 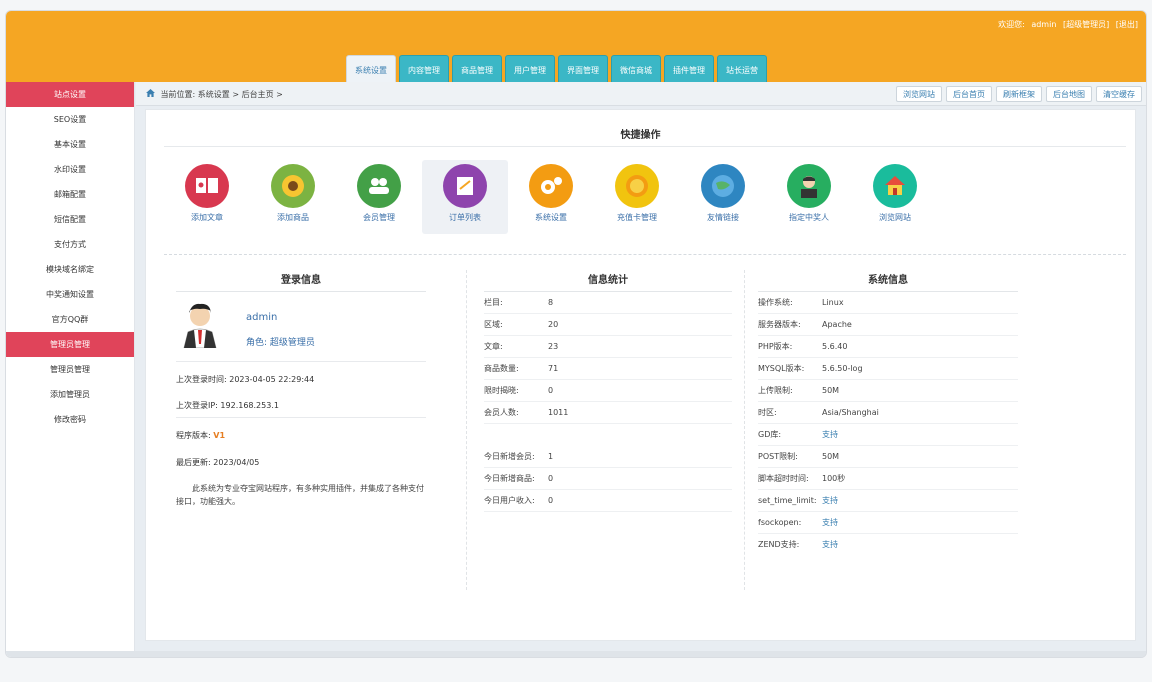 What do you see at coordinates (70, 219) in the screenshot?
I see `sidebar-item-sms: 短信配置` at bounding box center [70, 219].